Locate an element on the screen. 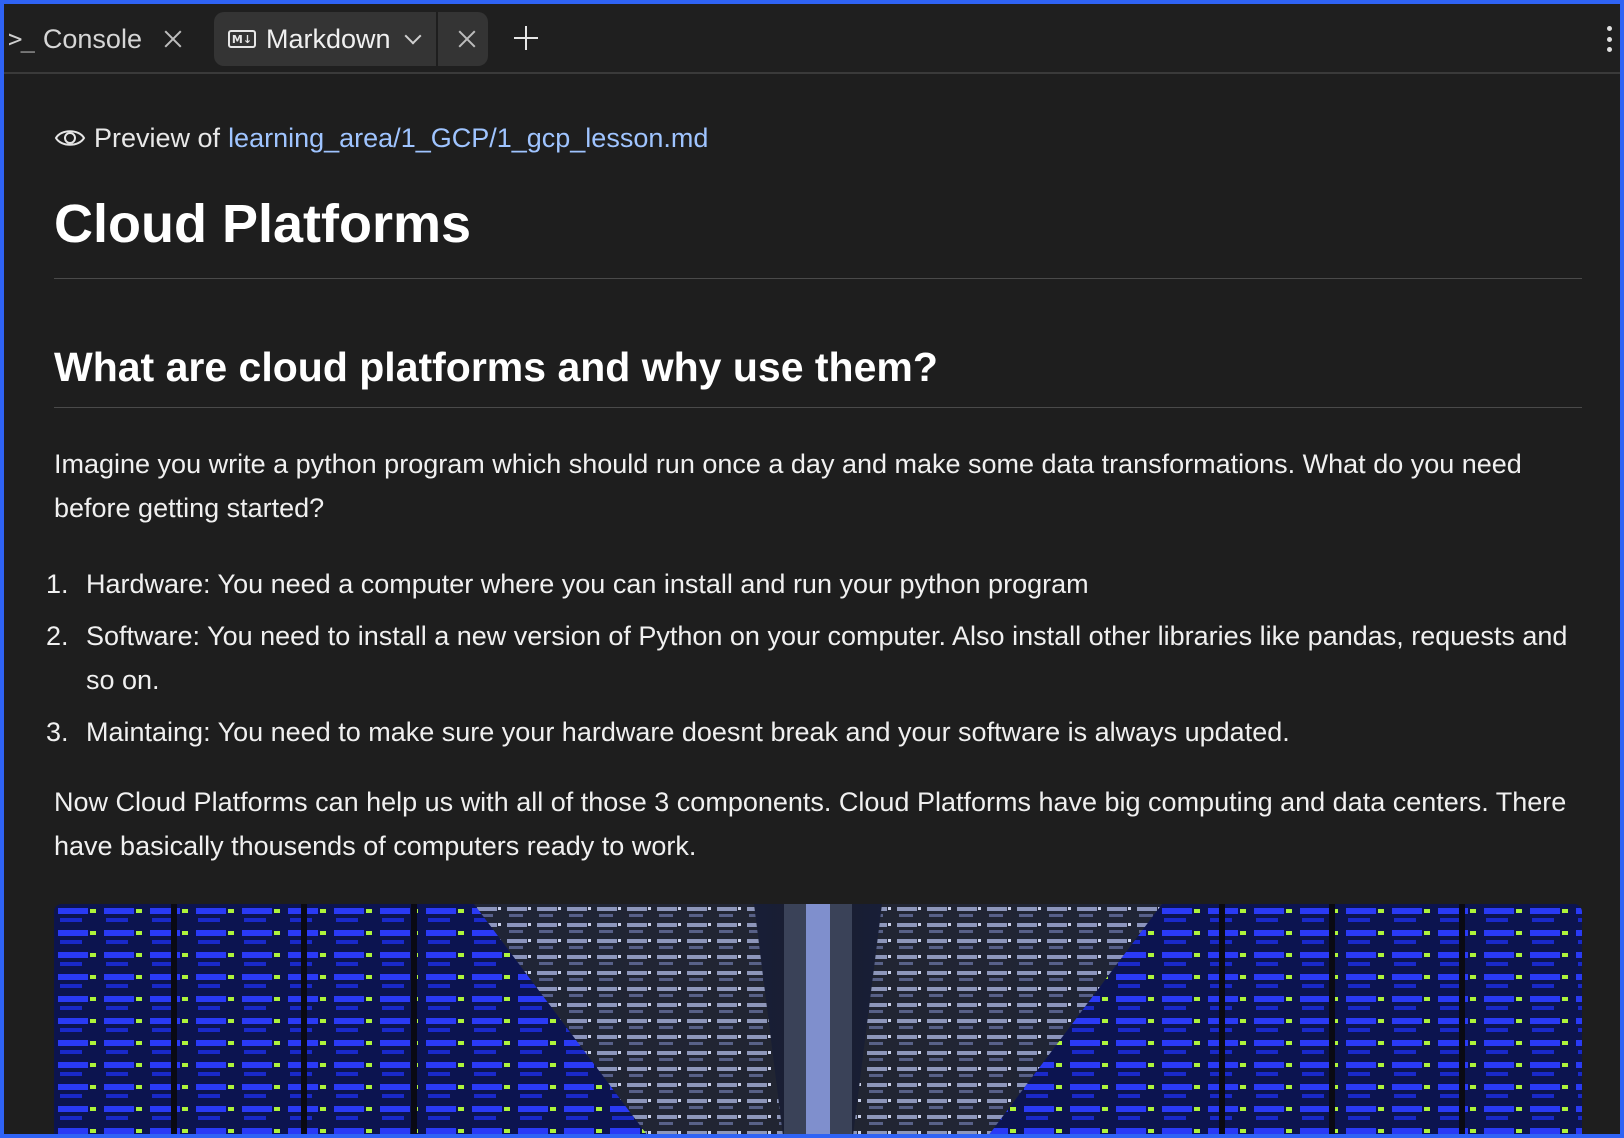 The width and height of the screenshot is (1624, 1138). new-tab-plus-icon is located at coordinates (526, 38).